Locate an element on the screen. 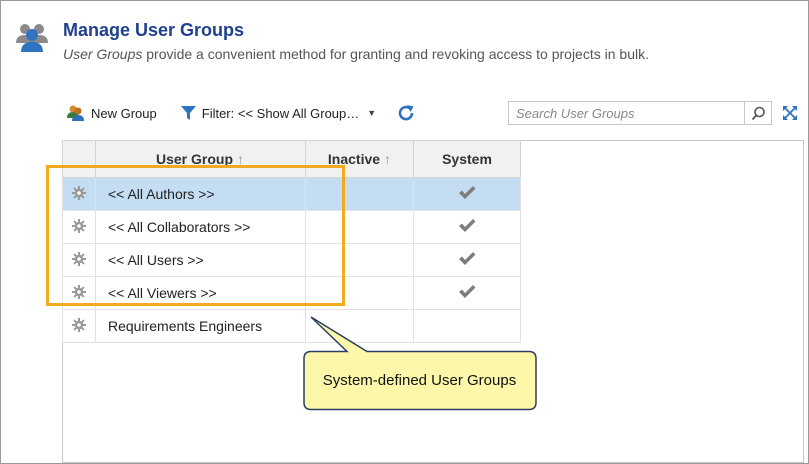 The width and height of the screenshot is (809, 464). subtitle-emphasis: User Groups is located at coordinates (103, 54).